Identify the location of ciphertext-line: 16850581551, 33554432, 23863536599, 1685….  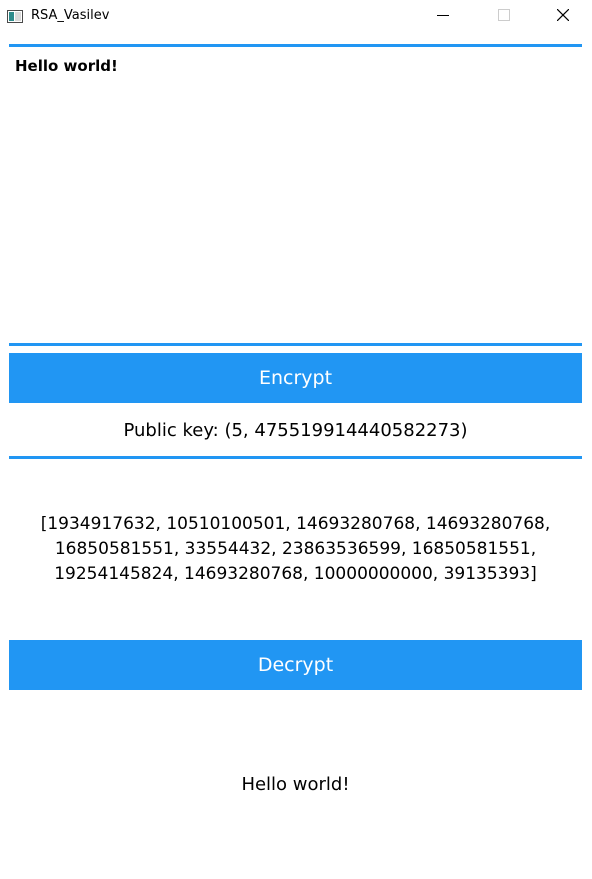
(295, 549).